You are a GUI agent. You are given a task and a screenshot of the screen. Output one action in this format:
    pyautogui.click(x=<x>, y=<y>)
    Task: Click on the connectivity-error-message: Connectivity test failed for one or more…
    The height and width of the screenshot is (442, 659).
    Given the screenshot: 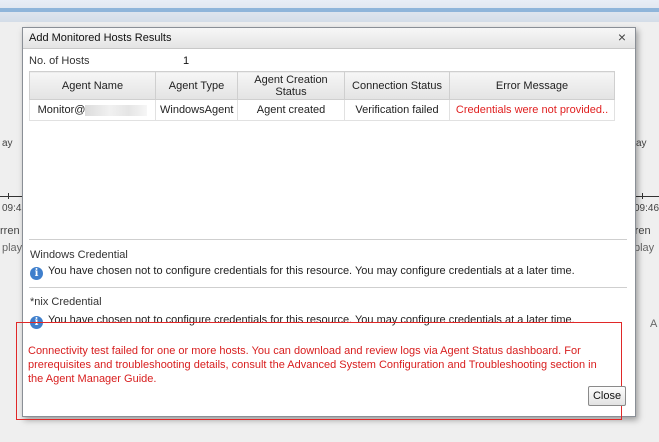 What is the action you would take?
    pyautogui.click(x=312, y=365)
    